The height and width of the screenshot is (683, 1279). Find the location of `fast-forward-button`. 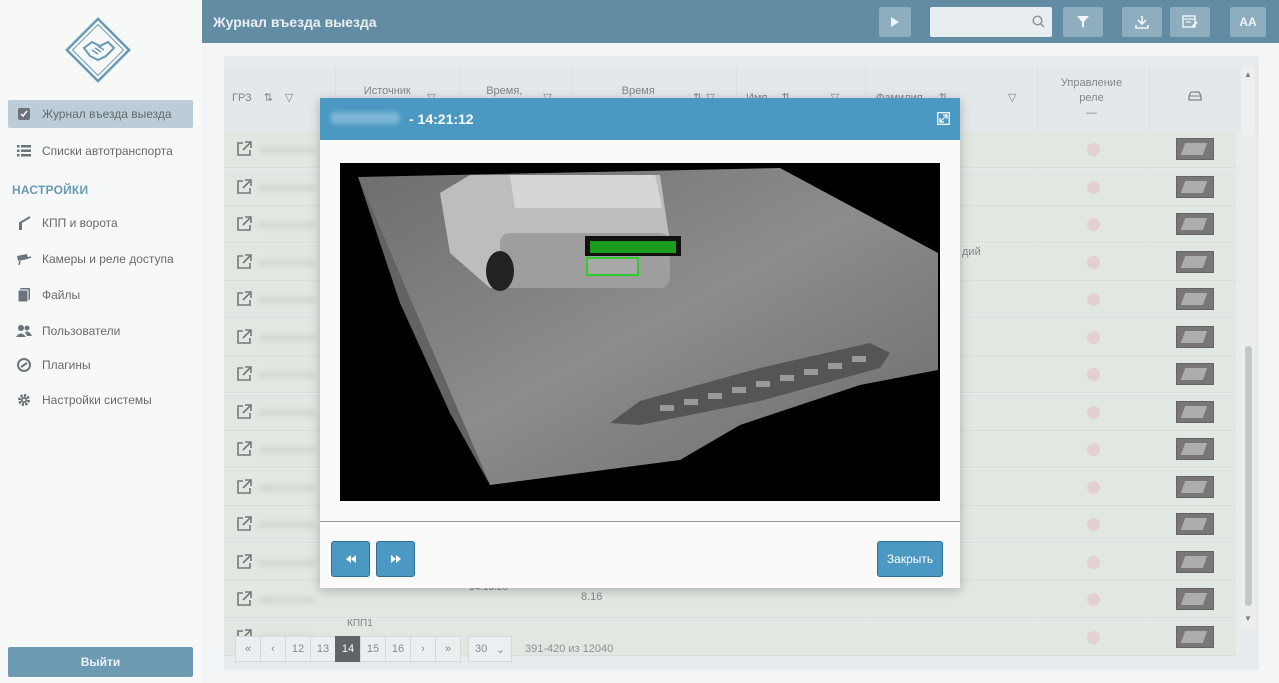

fast-forward-button is located at coordinates (395, 559).